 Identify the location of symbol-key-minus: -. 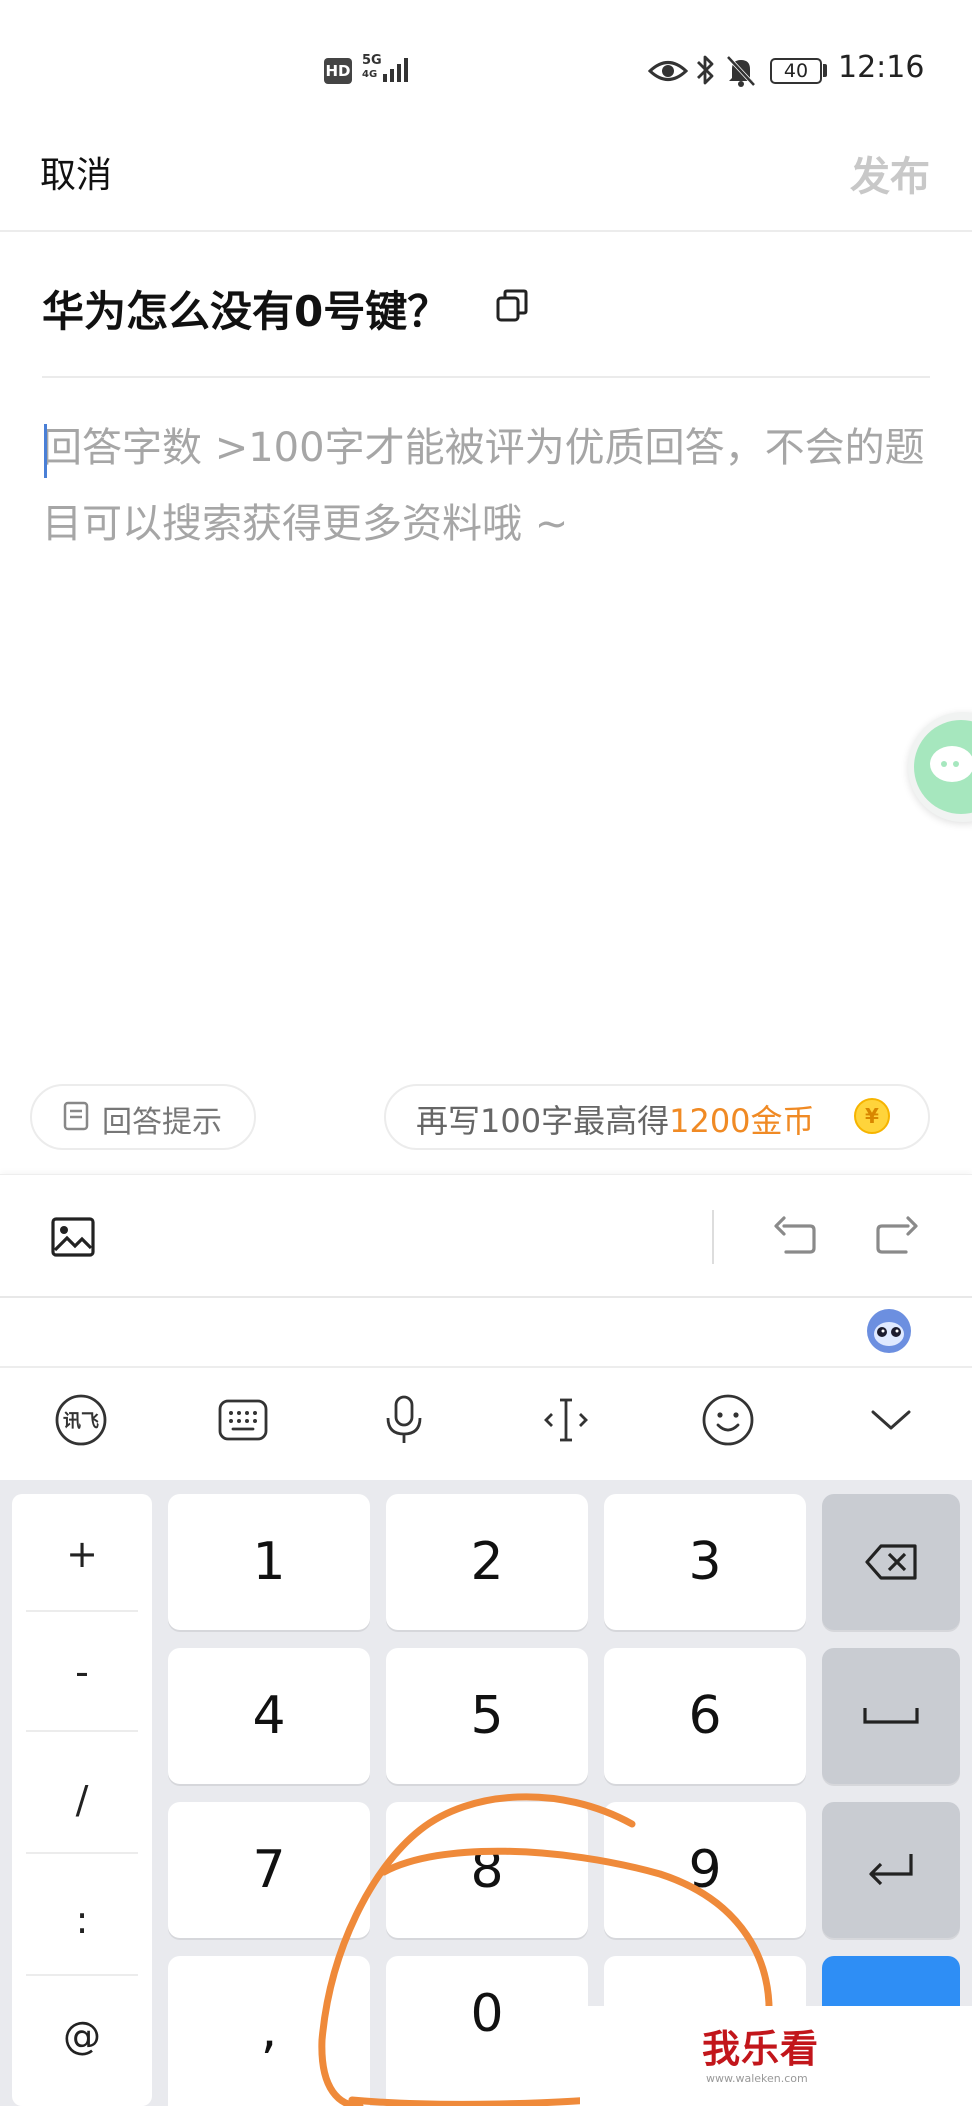
(82, 1672).